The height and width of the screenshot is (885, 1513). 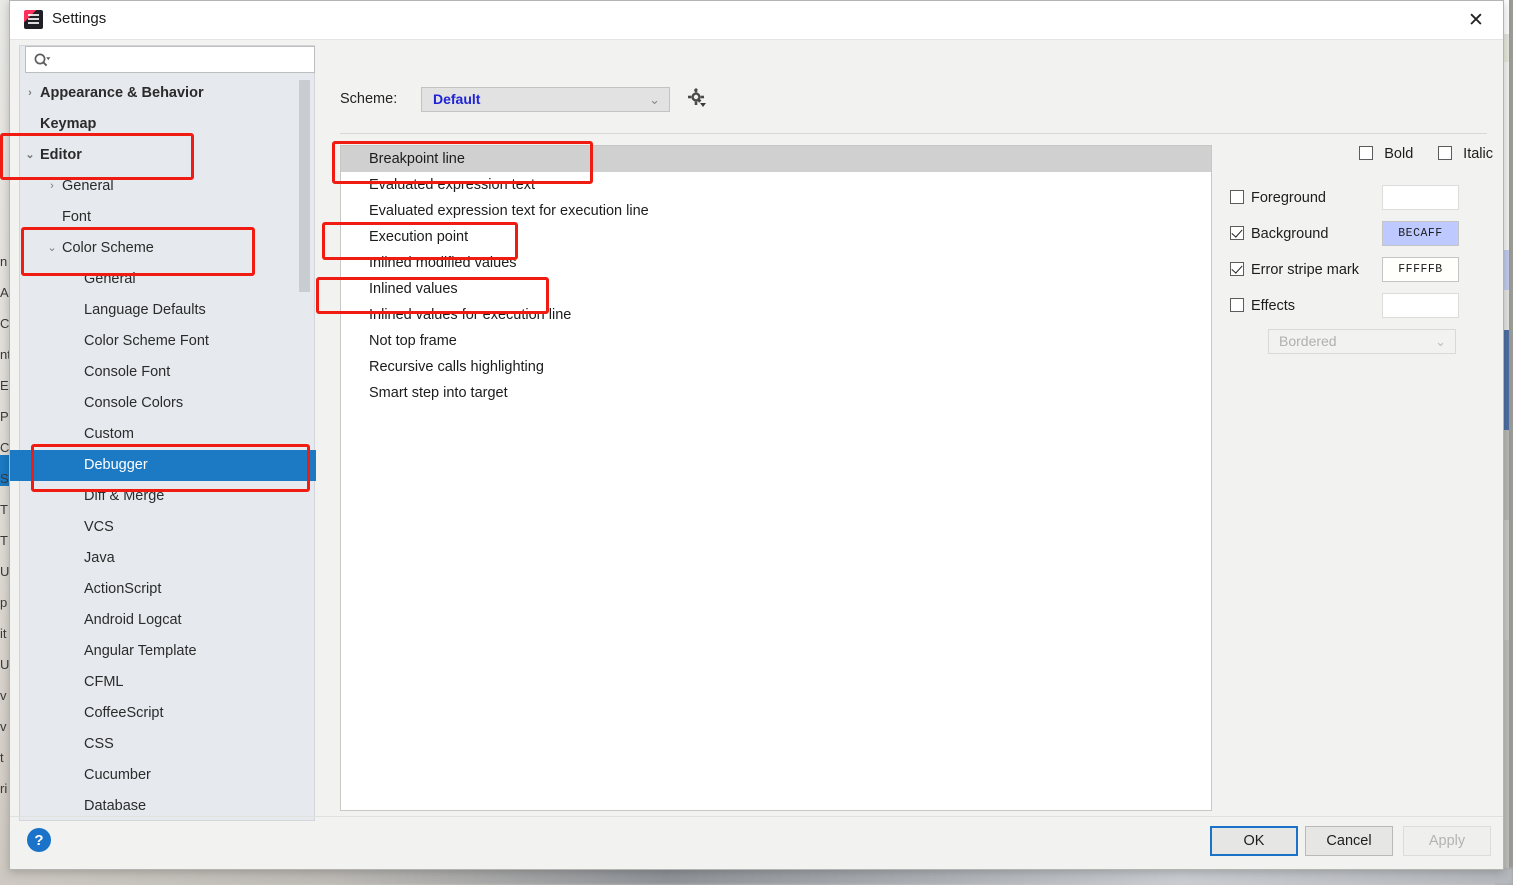 What do you see at coordinates (163, 124) in the screenshot?
I see `sidebar-item-keymap: Keymap` at bounding box center [163, 124].